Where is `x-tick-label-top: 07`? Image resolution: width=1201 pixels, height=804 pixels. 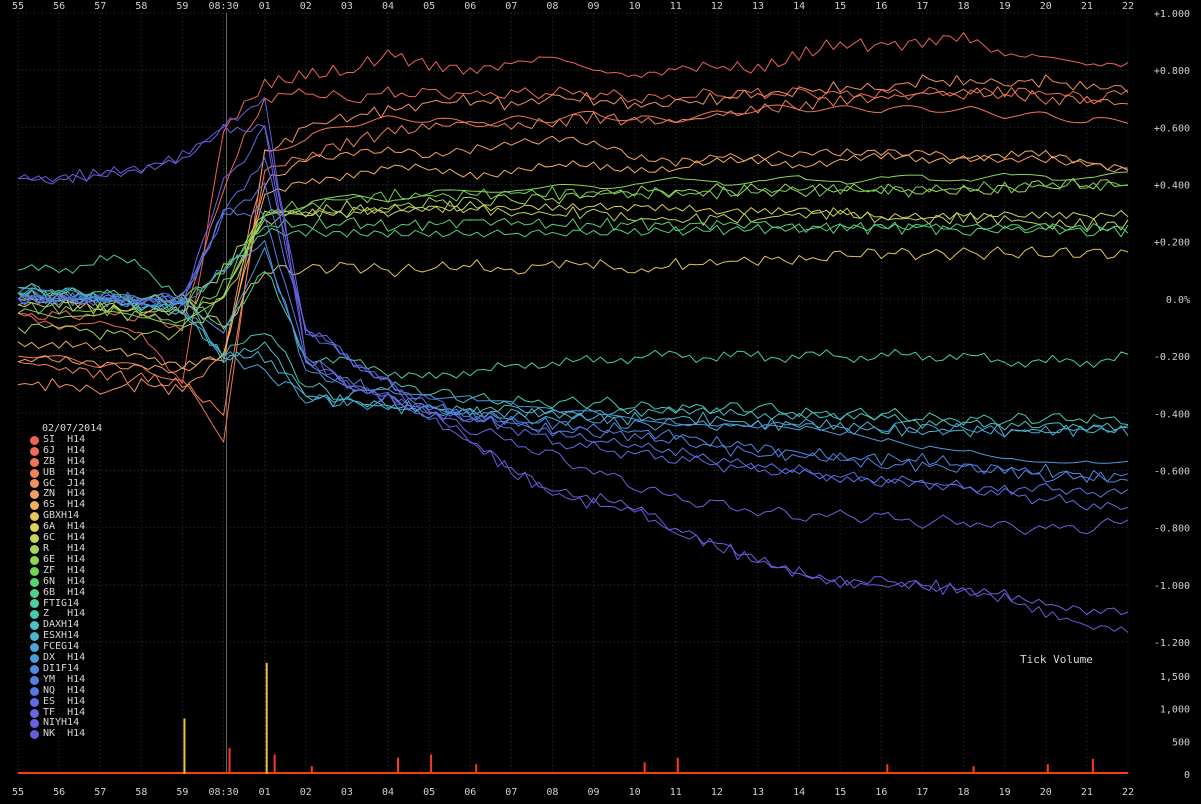
x-tick-label-top: 07 is located at coordinates (511, 6).